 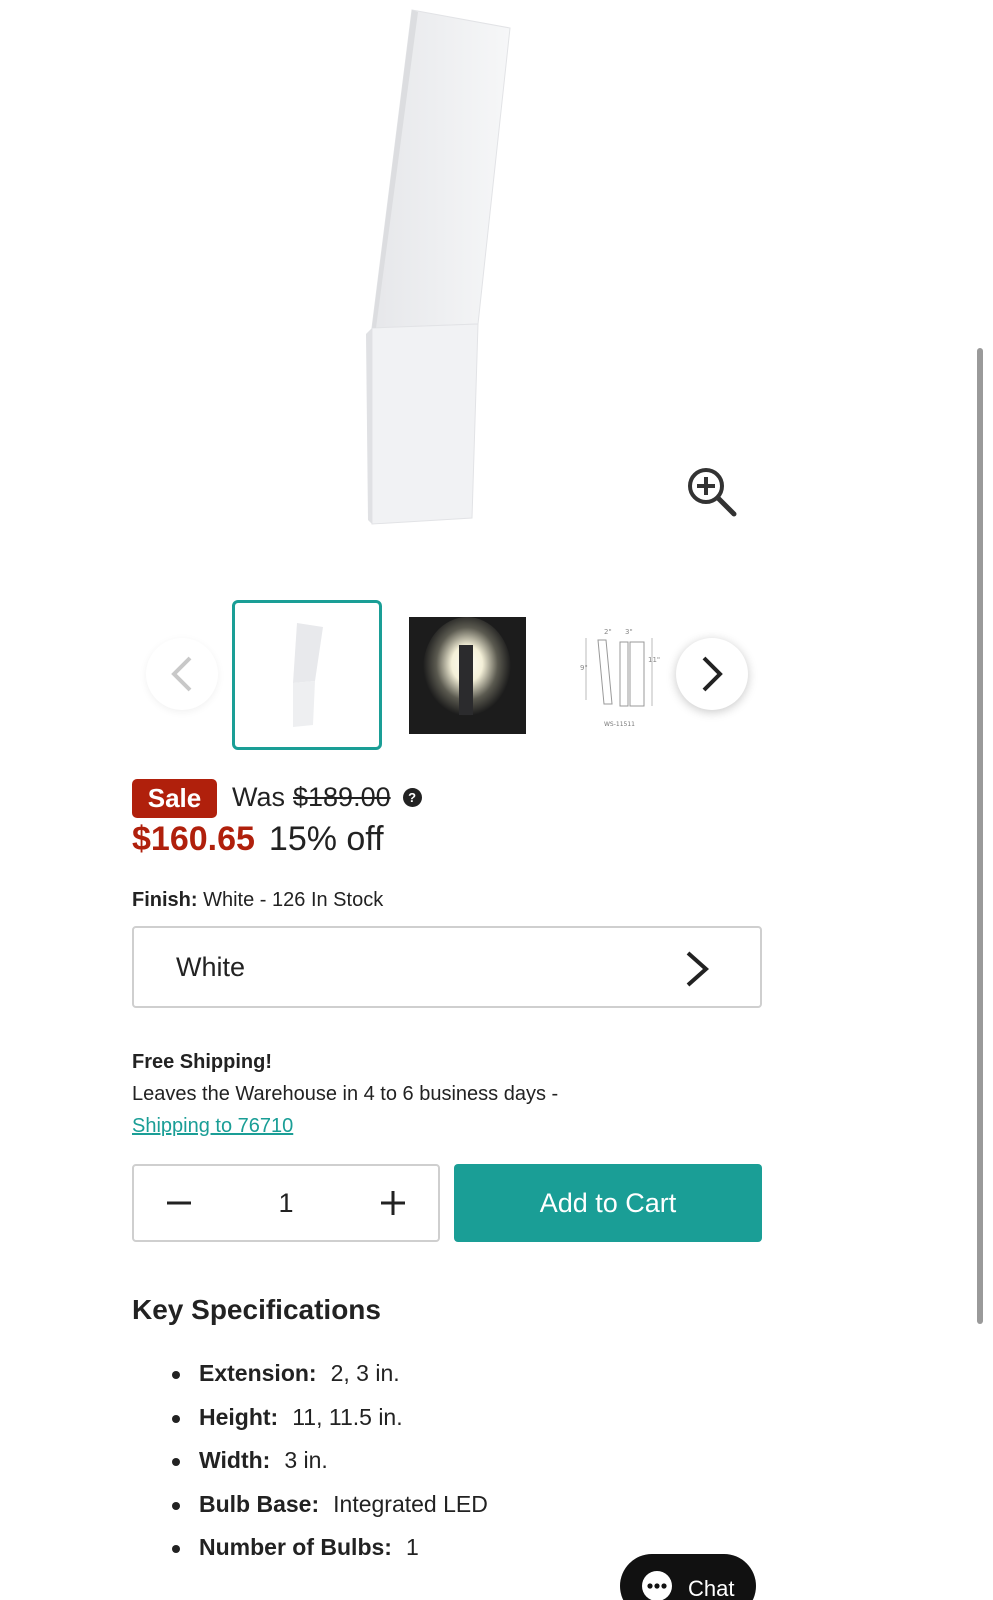 I want to click on percent-off: 15% off, so click(x=326, y=839).